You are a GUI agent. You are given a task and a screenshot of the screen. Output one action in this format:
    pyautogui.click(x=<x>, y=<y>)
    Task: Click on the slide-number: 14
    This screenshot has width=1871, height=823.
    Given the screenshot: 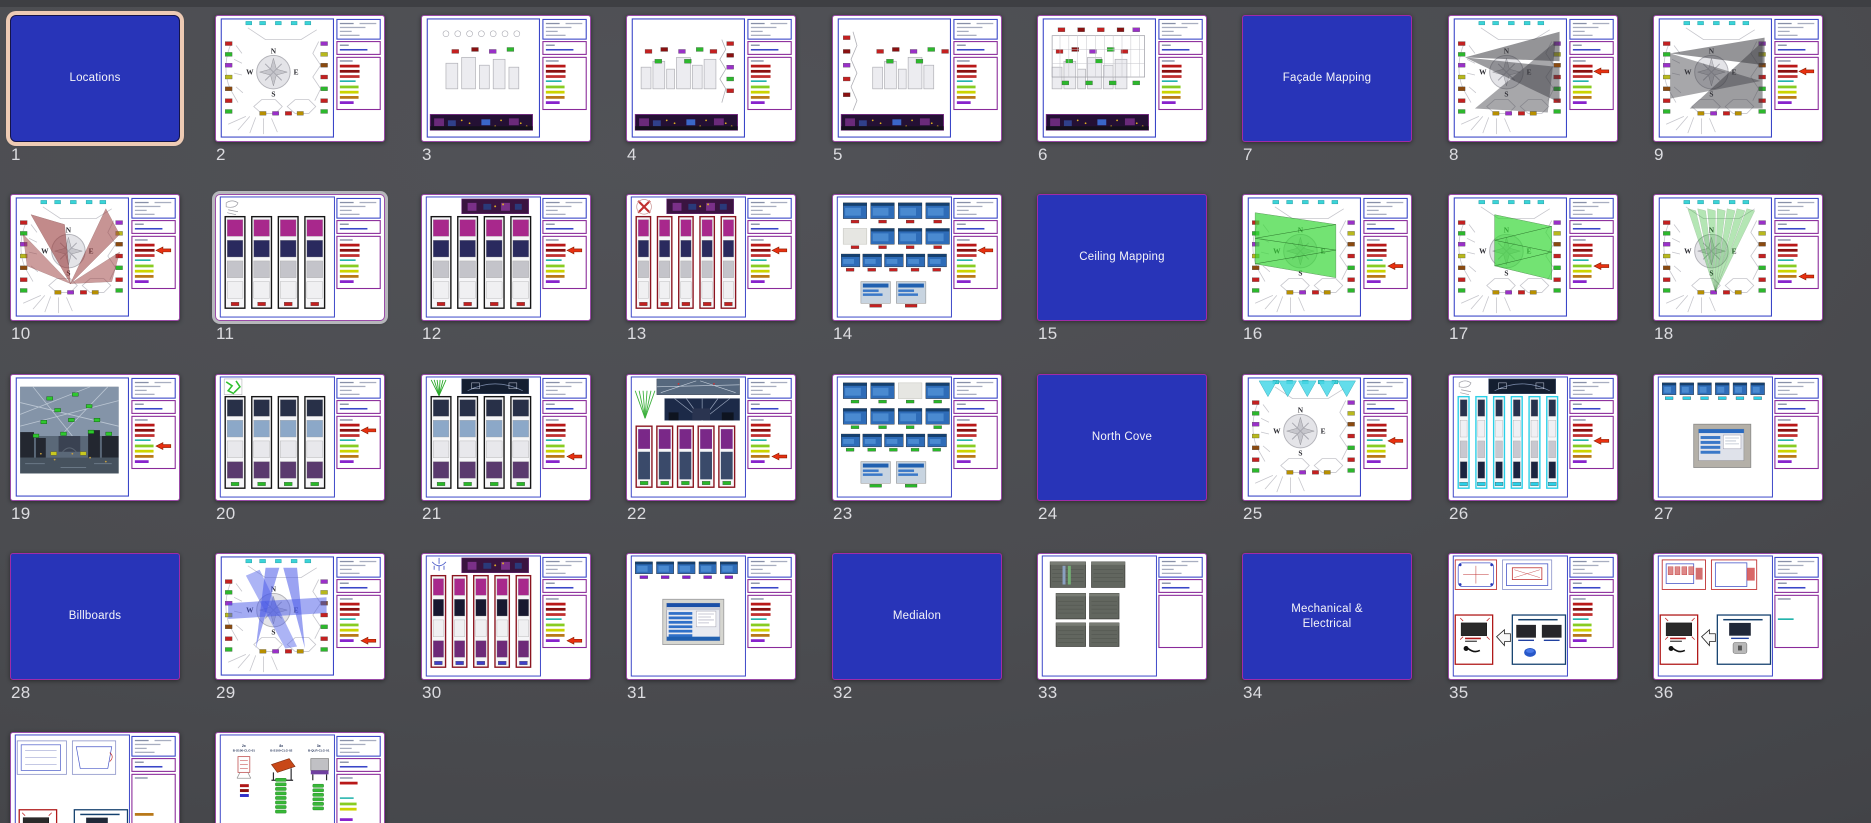 What is the action you would take?
    pyautogui.click(x=843, y=333)
    